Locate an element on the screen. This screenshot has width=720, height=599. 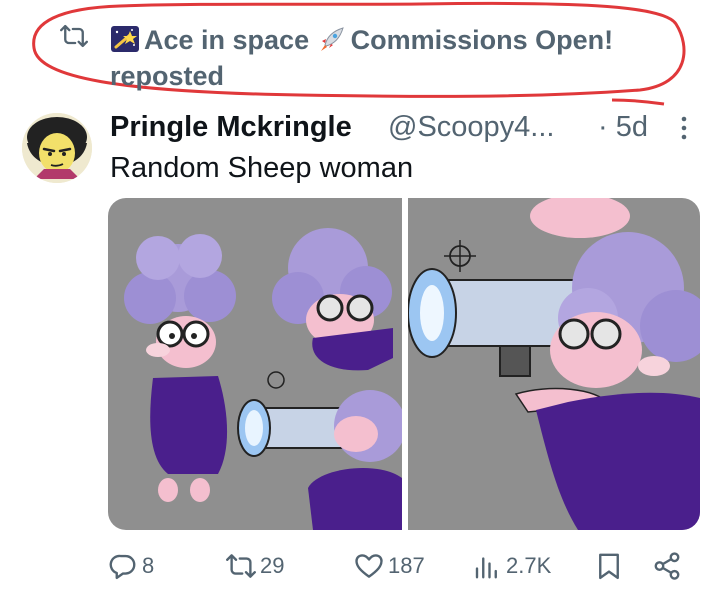
like-icon is located at coordinates (369, 566).